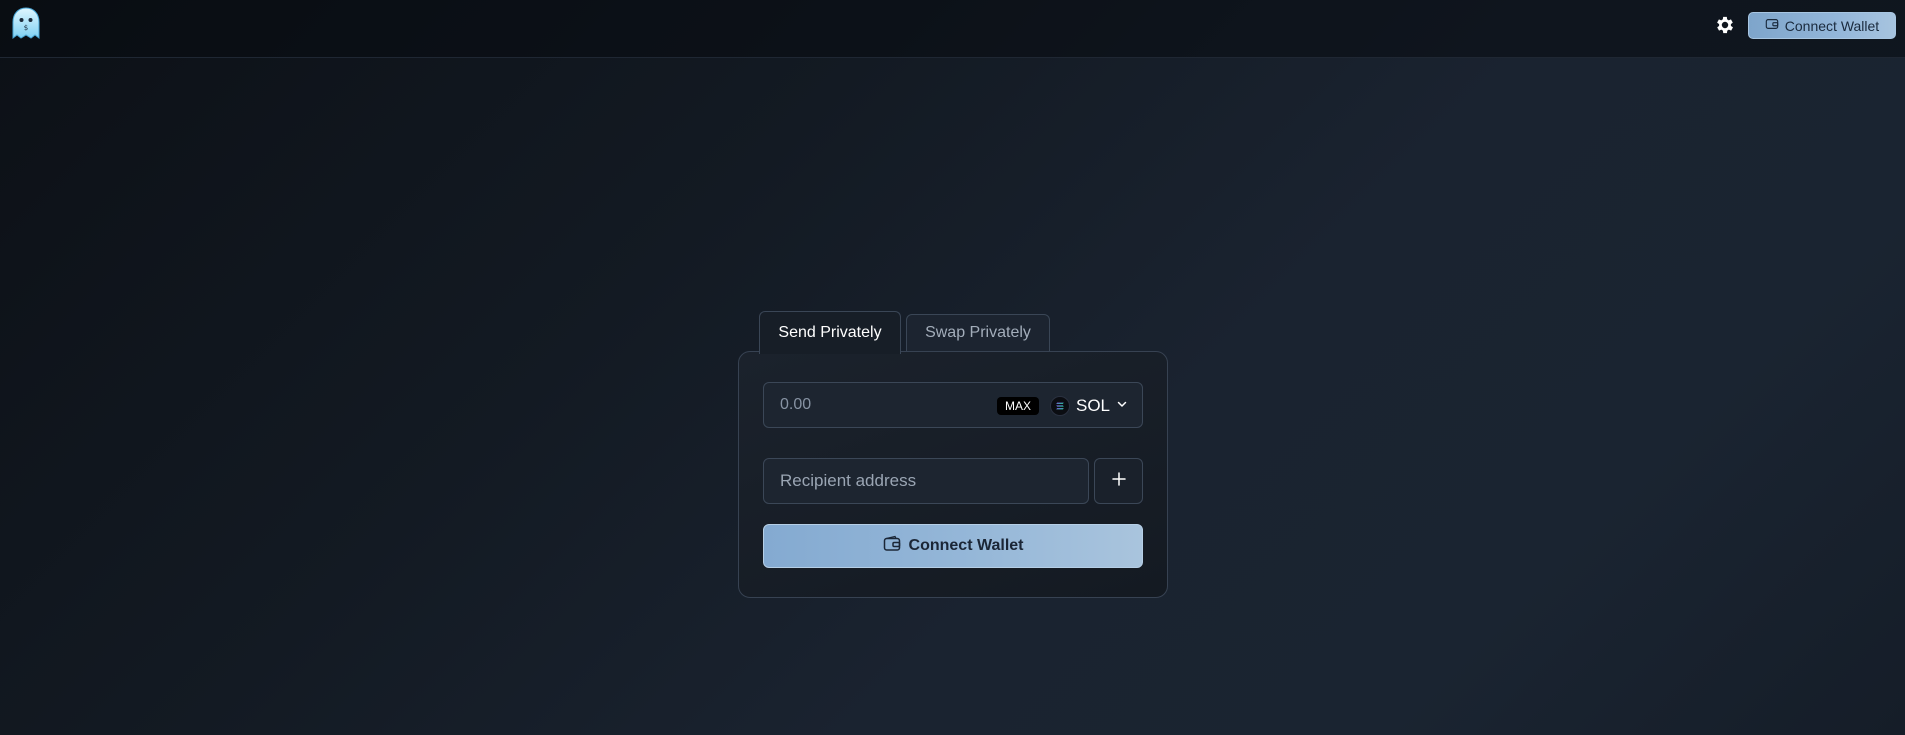 This screenshot has width=1905, height=735. I want to click on plus-icon, so click(1118, 481).